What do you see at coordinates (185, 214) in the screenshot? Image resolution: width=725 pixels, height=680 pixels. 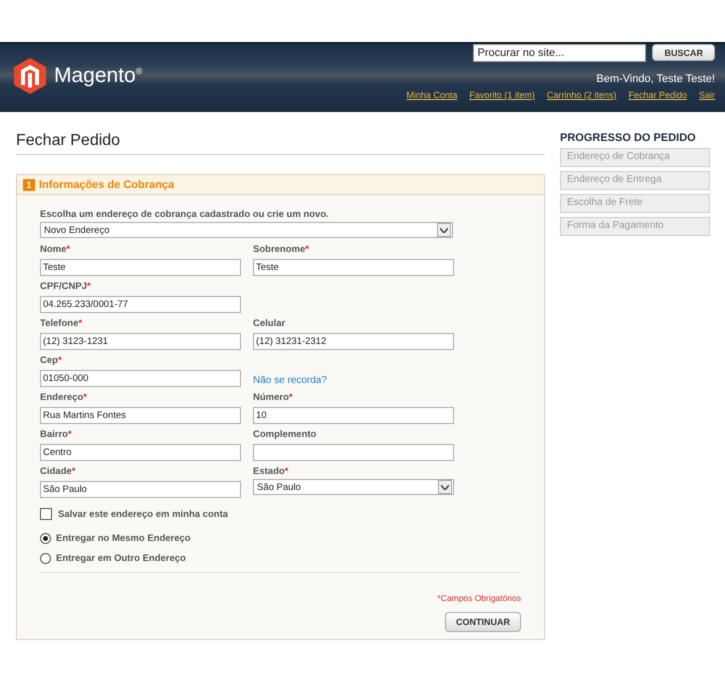 I see `field-label: Escolha um endereço de cobrança cadastrado ou crie um novo.` at bounding box center [185, 214].